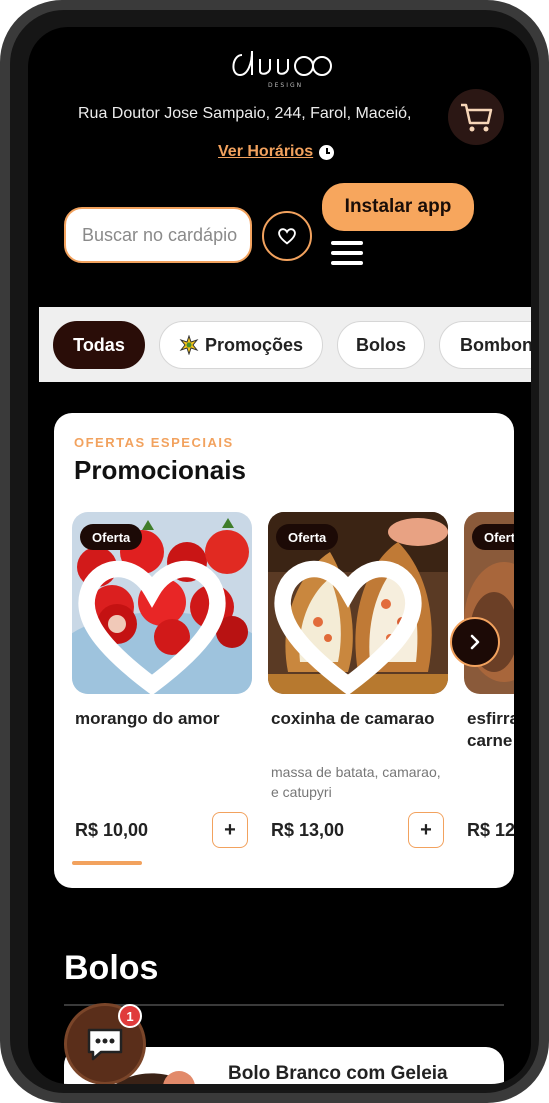 This screenshot has height=1103, width=549. I want to click on product-description: massa de batata, camarao, e catupyri, so click(356, 782).